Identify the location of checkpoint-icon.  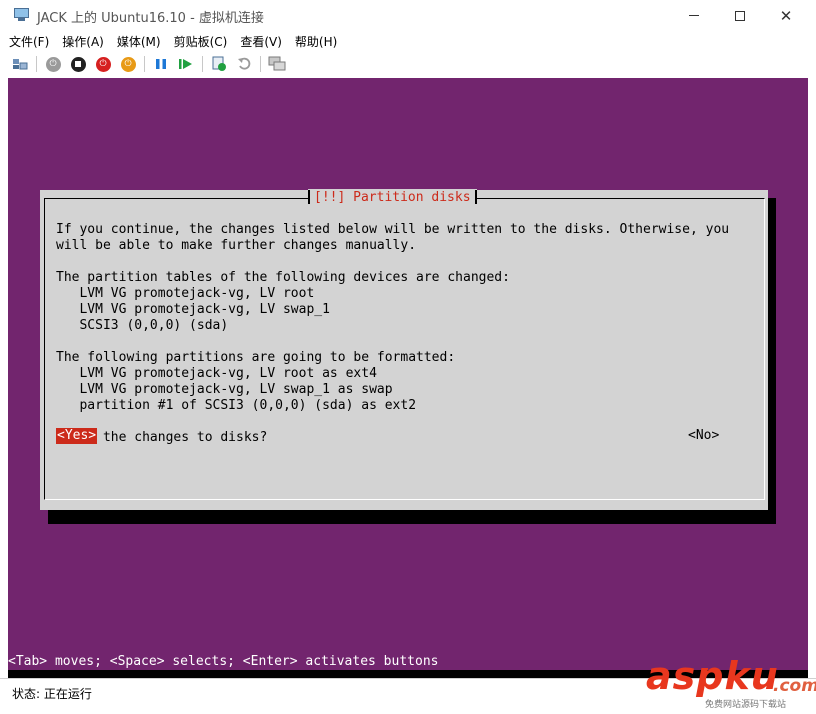
(219, 64).